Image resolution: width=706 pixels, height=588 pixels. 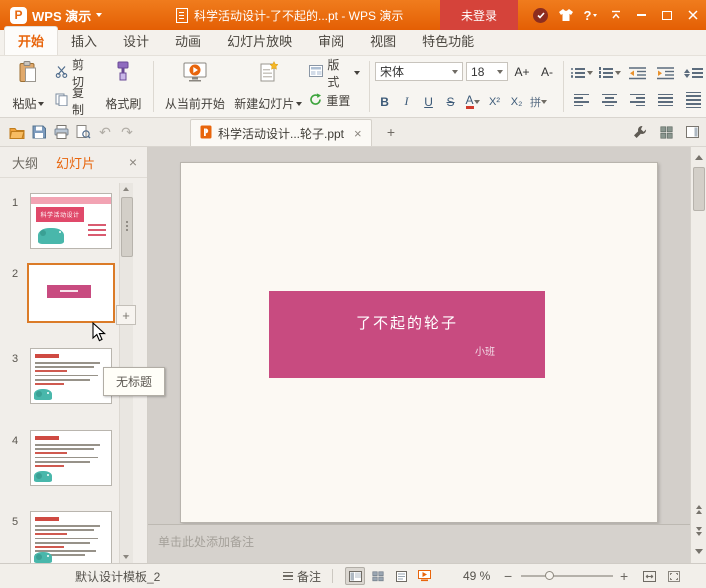 What do you see at coordinates (334, 73) in the screenshot?
I see `layout-button: 版式` at bounding box center [334, 73].